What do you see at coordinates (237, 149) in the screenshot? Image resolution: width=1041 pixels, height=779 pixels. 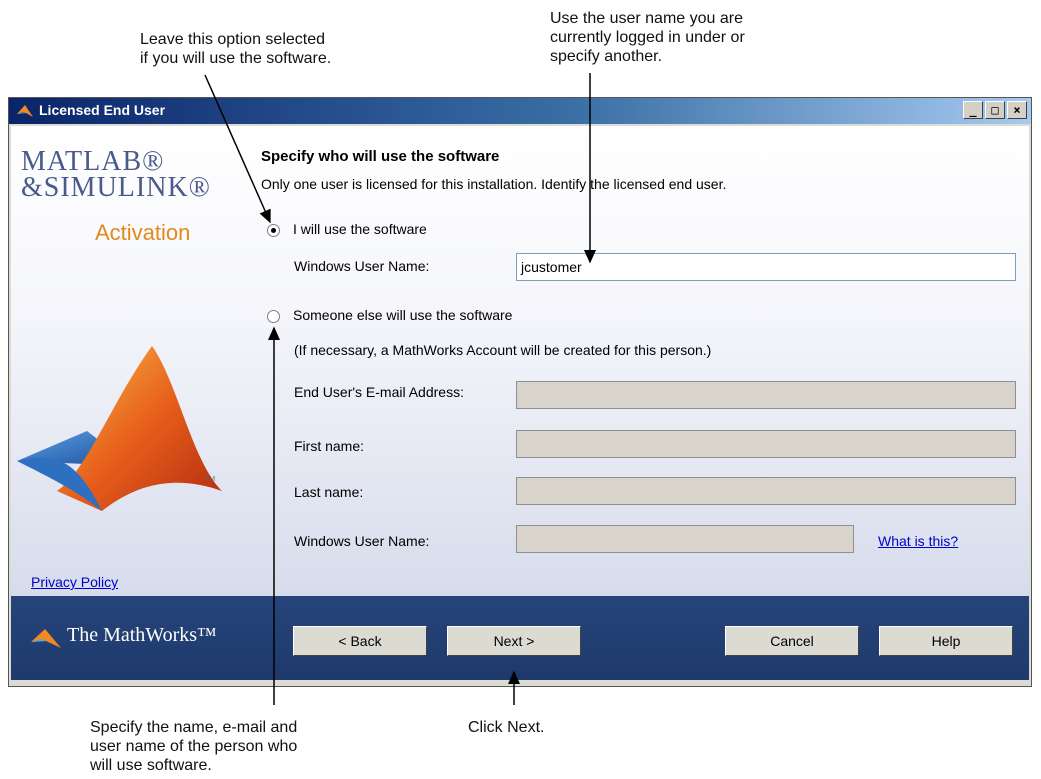 I see `arrow-to-self-radio` at bounding box center [237, 149].